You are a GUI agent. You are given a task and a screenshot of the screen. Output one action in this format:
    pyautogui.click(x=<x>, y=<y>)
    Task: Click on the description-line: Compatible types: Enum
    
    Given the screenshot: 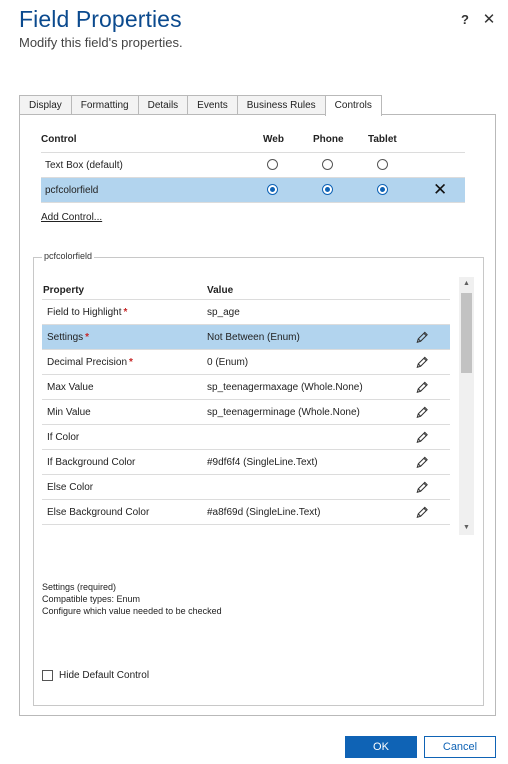 What is the action you would take?
    pyautogui.click(x=91, y=599)
    